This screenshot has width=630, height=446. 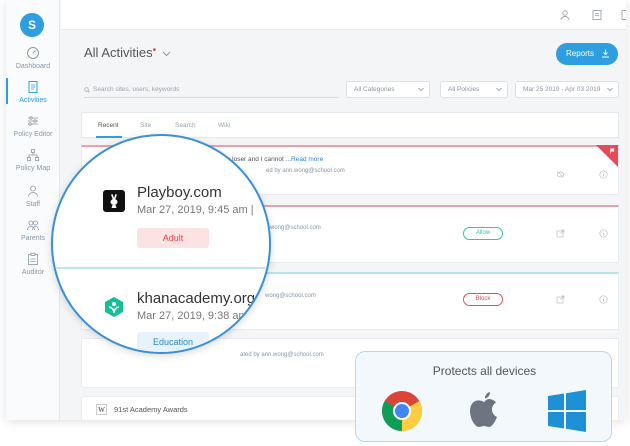 I want to click on search-icon, so click(x=87, y=90).